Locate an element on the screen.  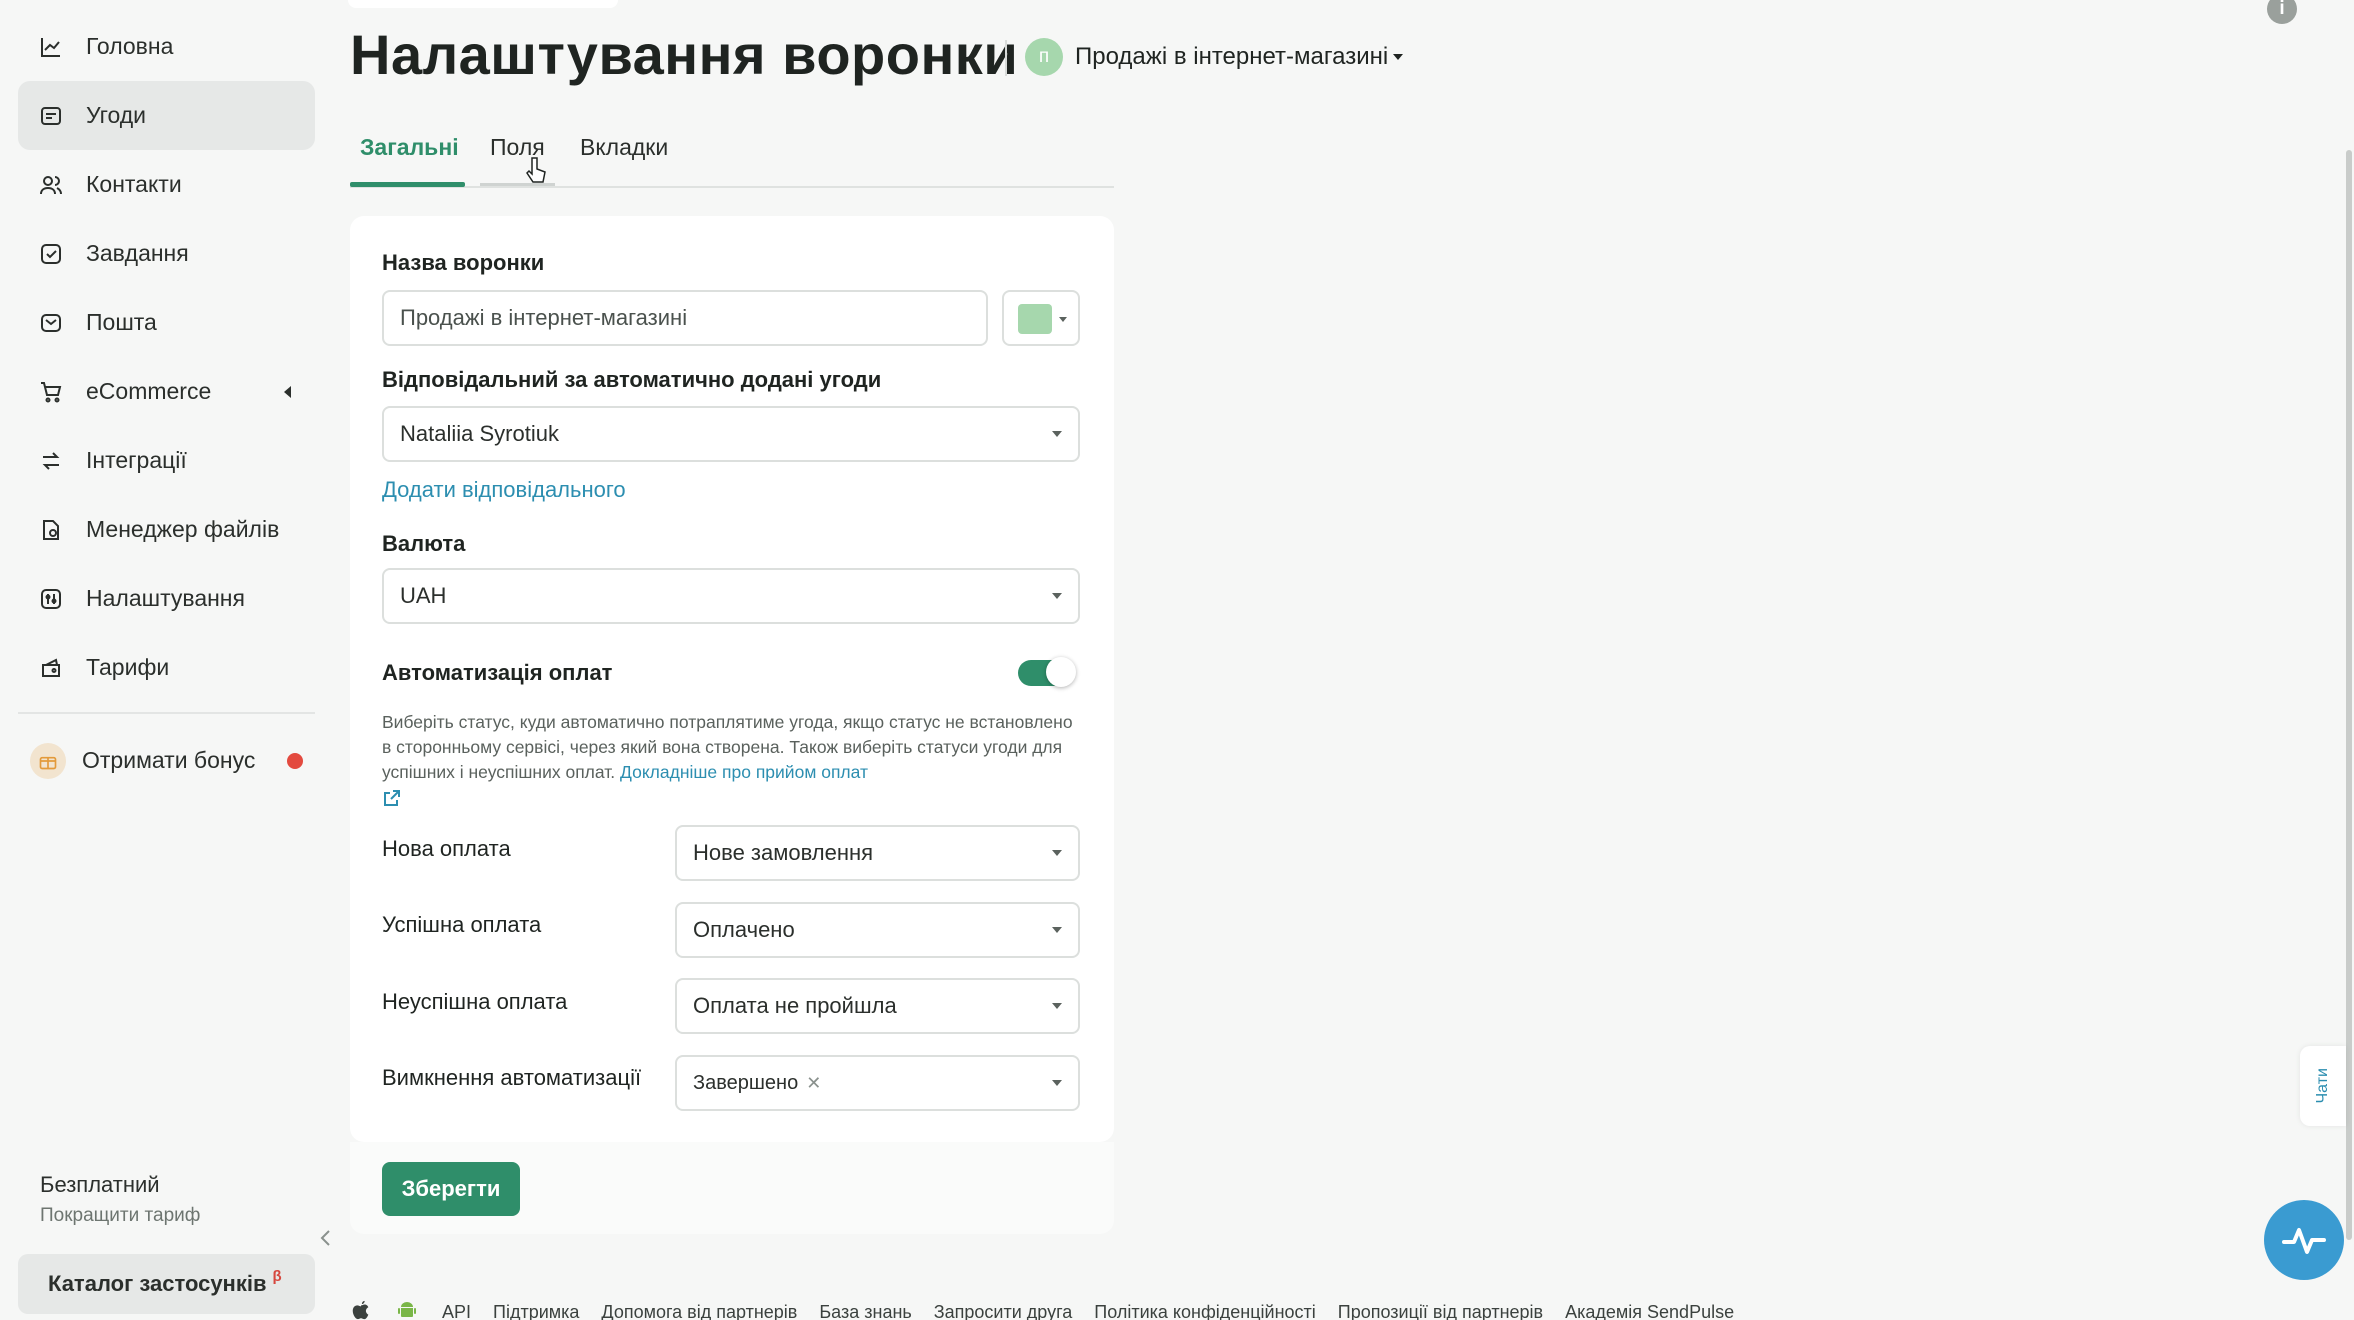
sidebar-item-mail: Пошта is located at coordinates (166, 322).